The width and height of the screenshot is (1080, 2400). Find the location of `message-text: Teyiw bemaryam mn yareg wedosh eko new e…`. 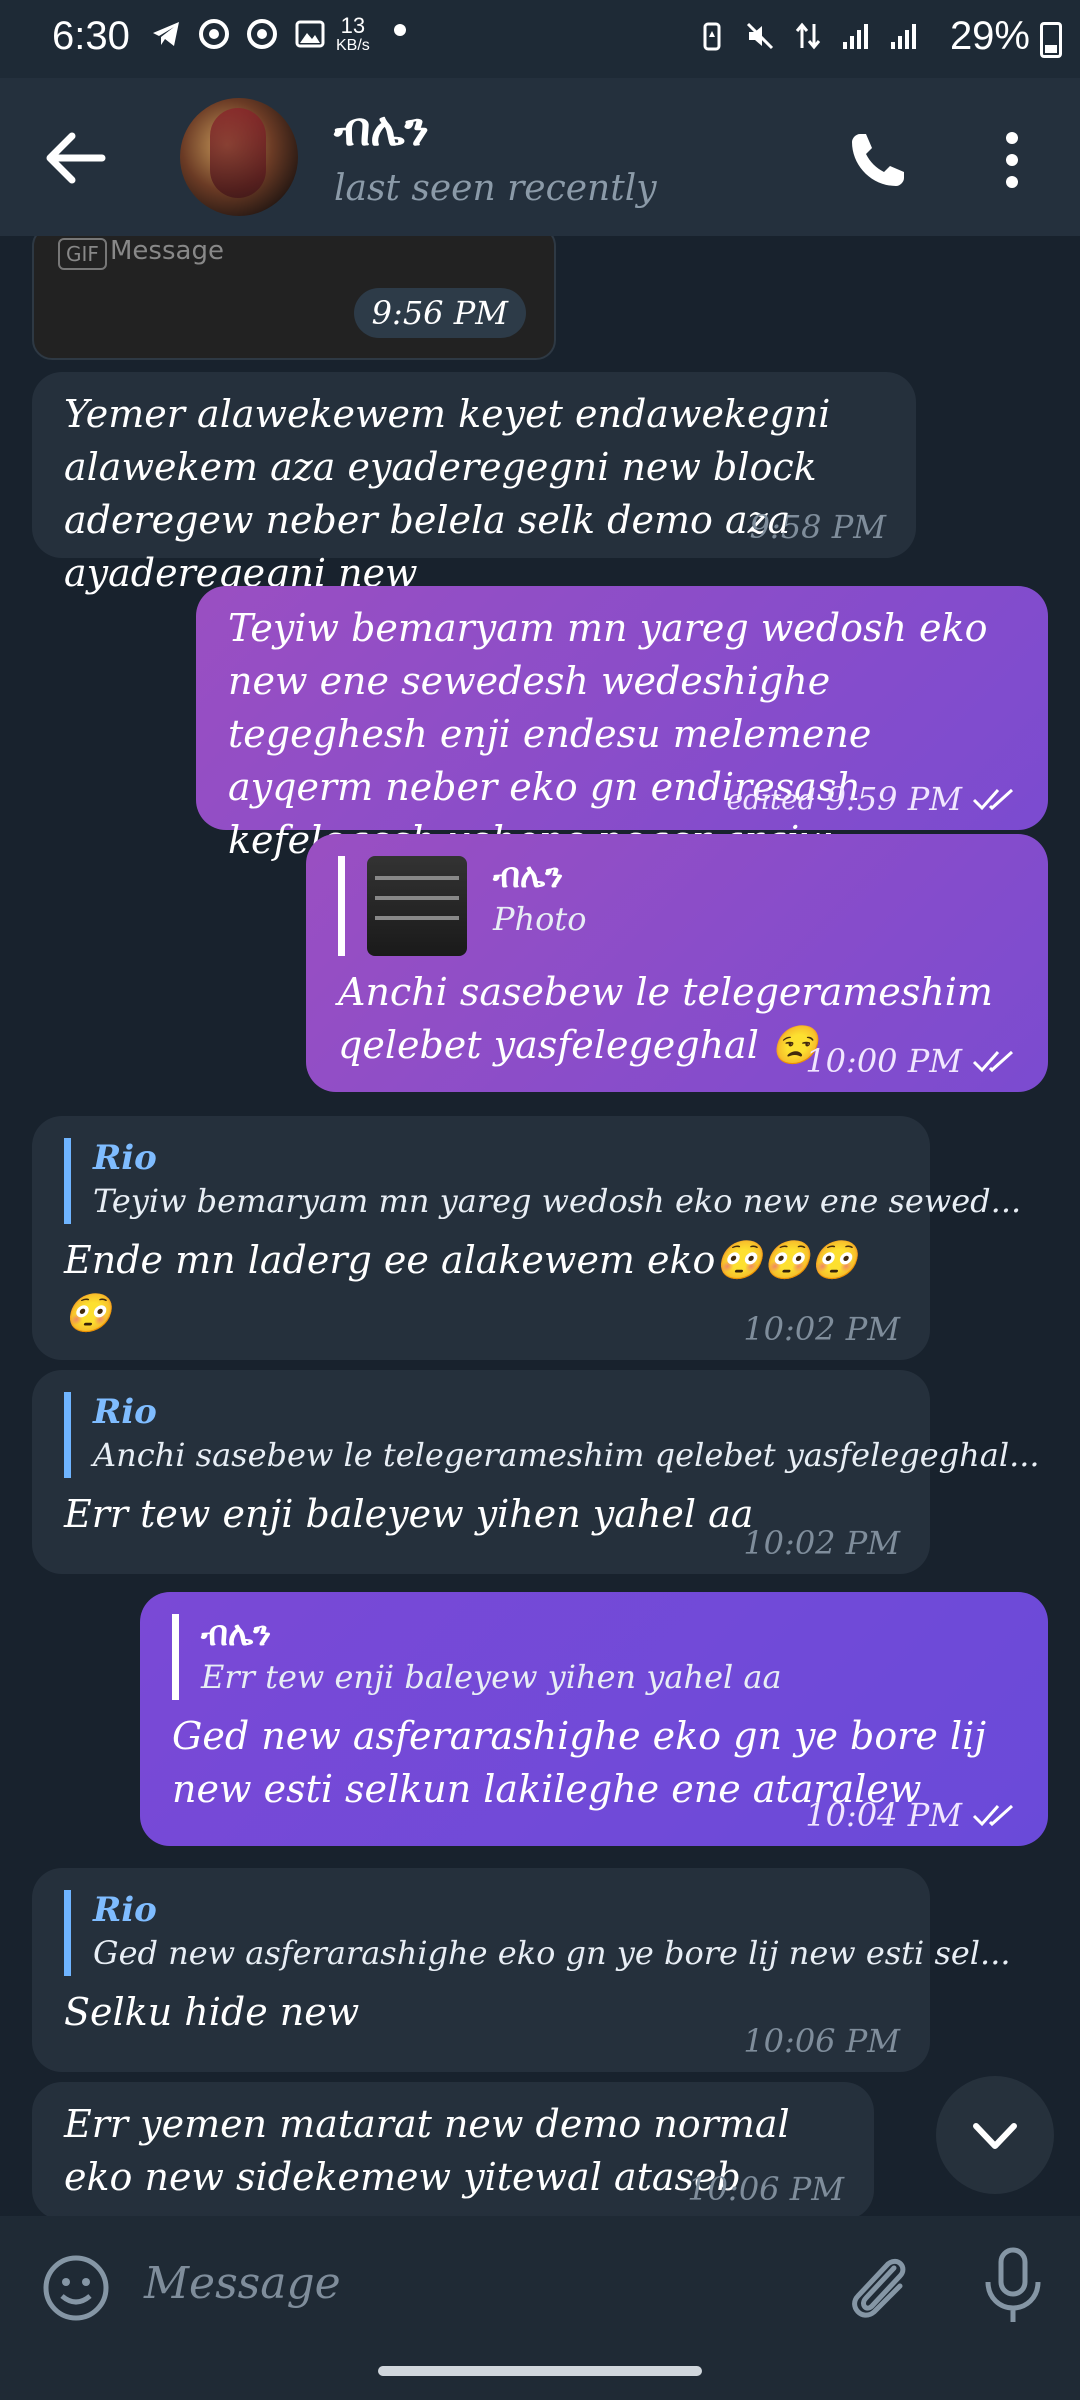

message-text: Teyiw bemaryam mn yareg wedosh eko new e… is located at coordinates (608, 734).